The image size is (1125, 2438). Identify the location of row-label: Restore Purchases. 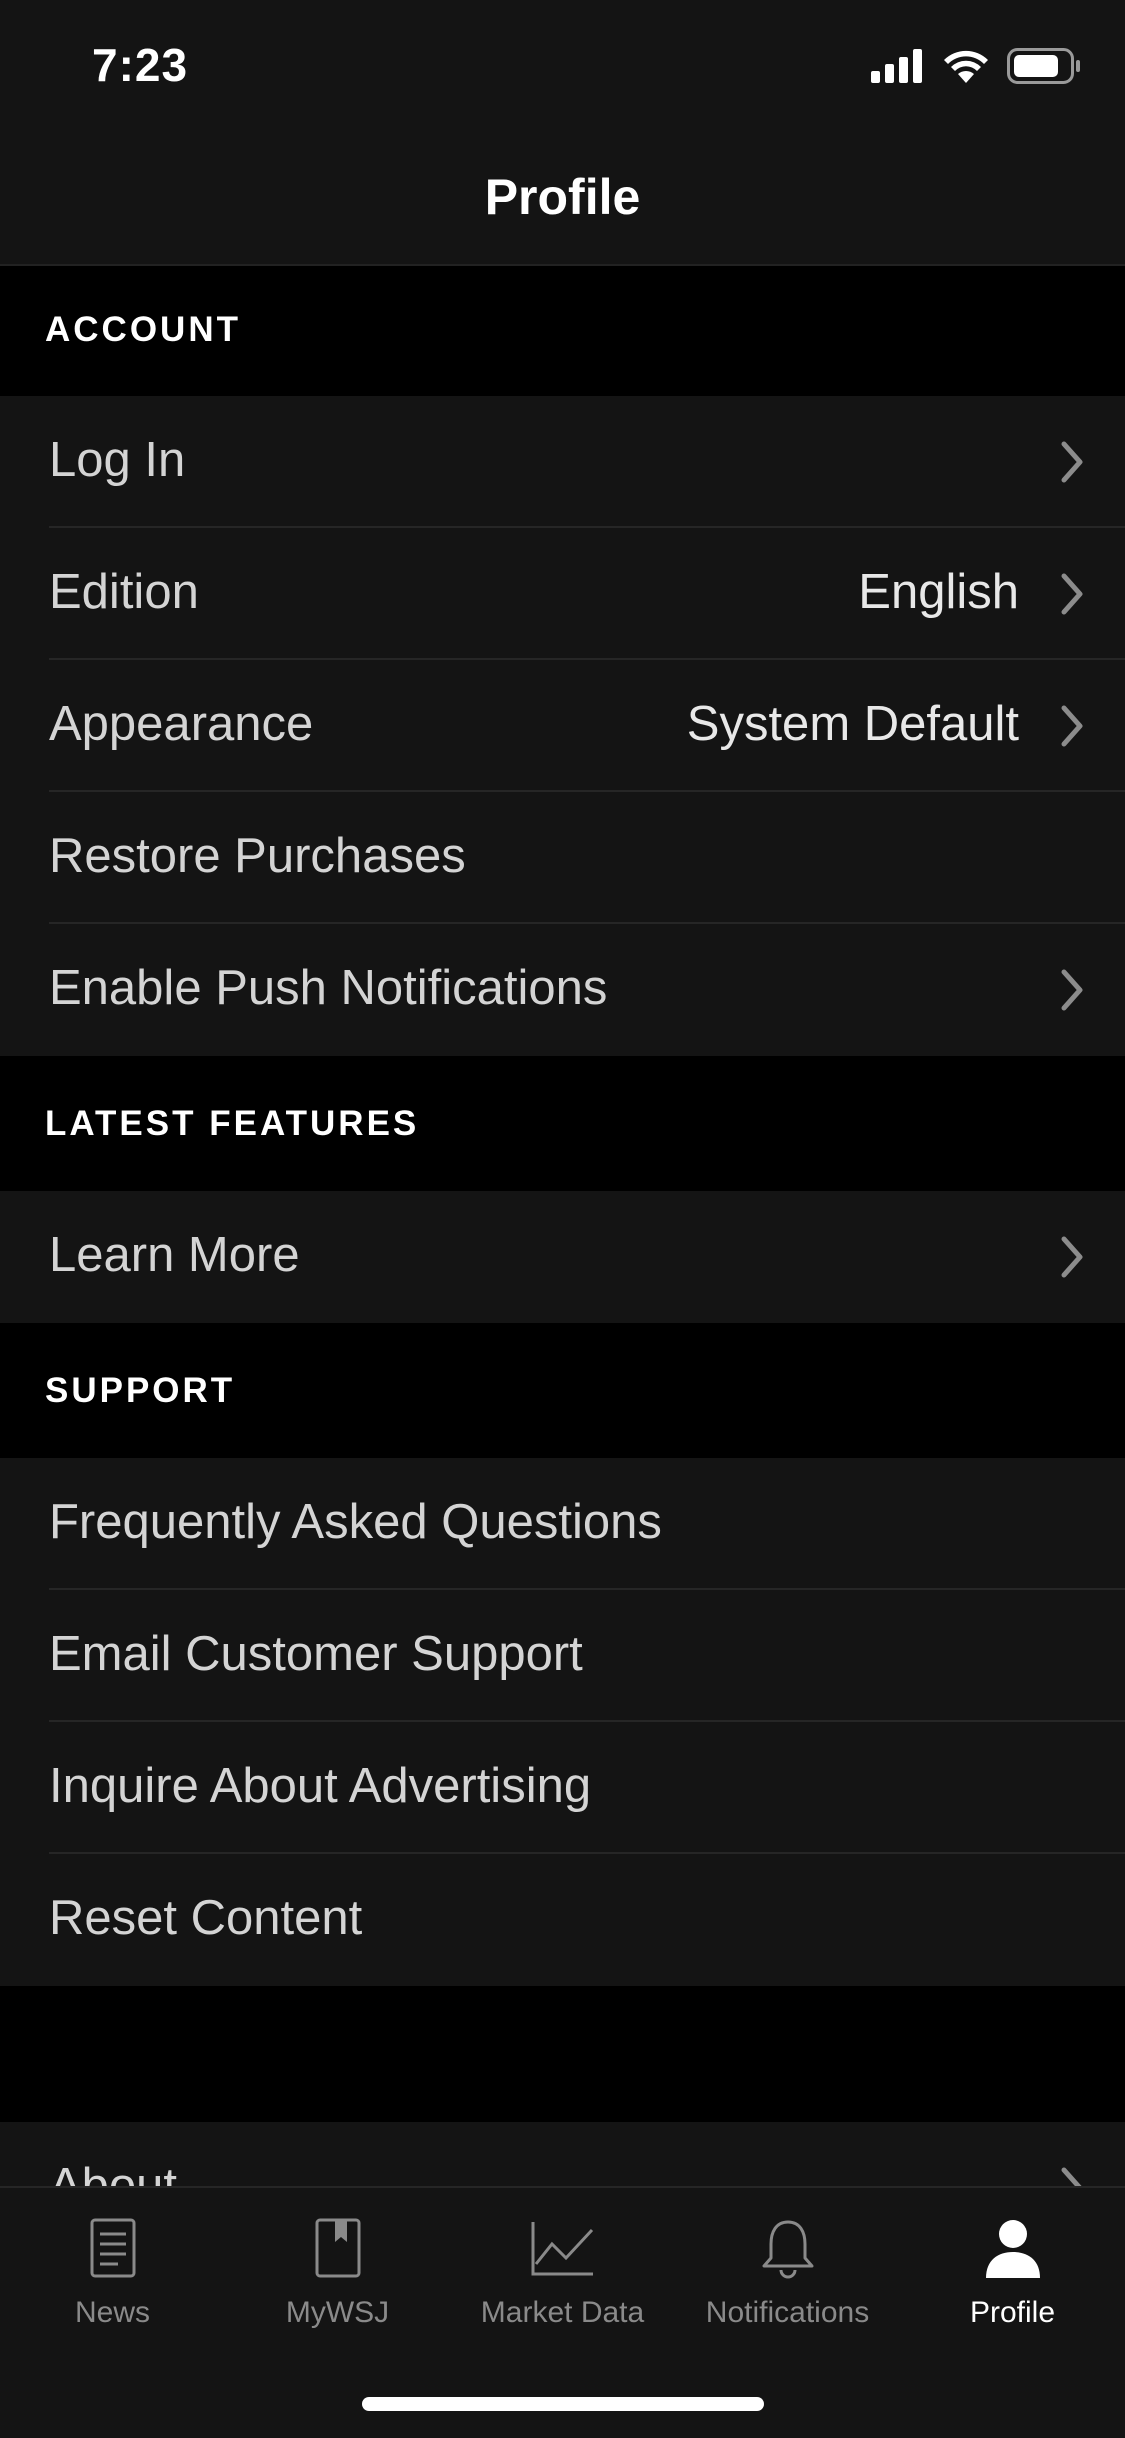
(257, 856).